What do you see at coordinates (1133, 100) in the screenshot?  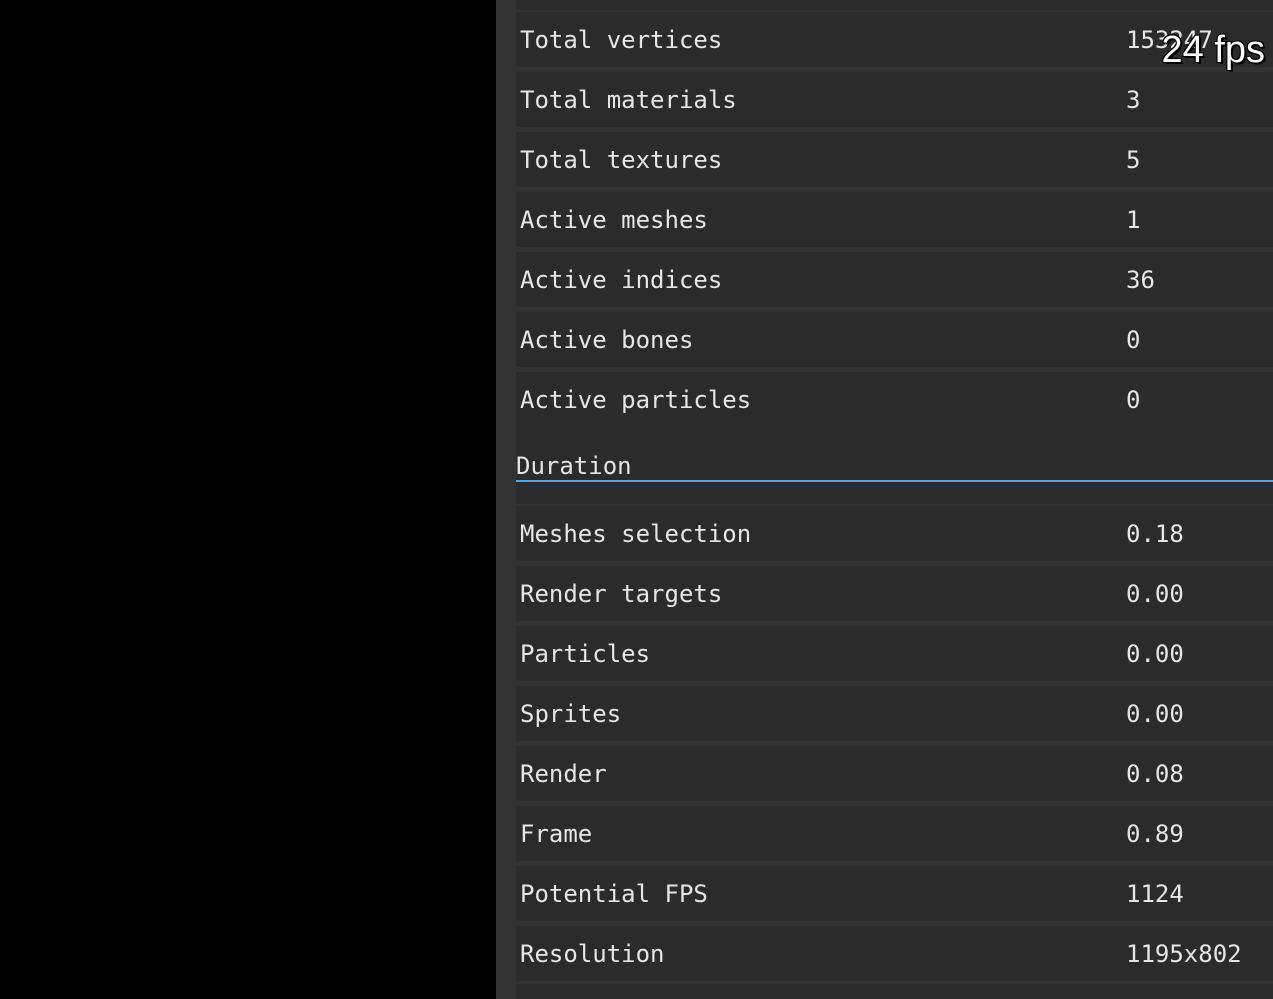 I see `stat-value: 3` at bounding box center [1133, 100].